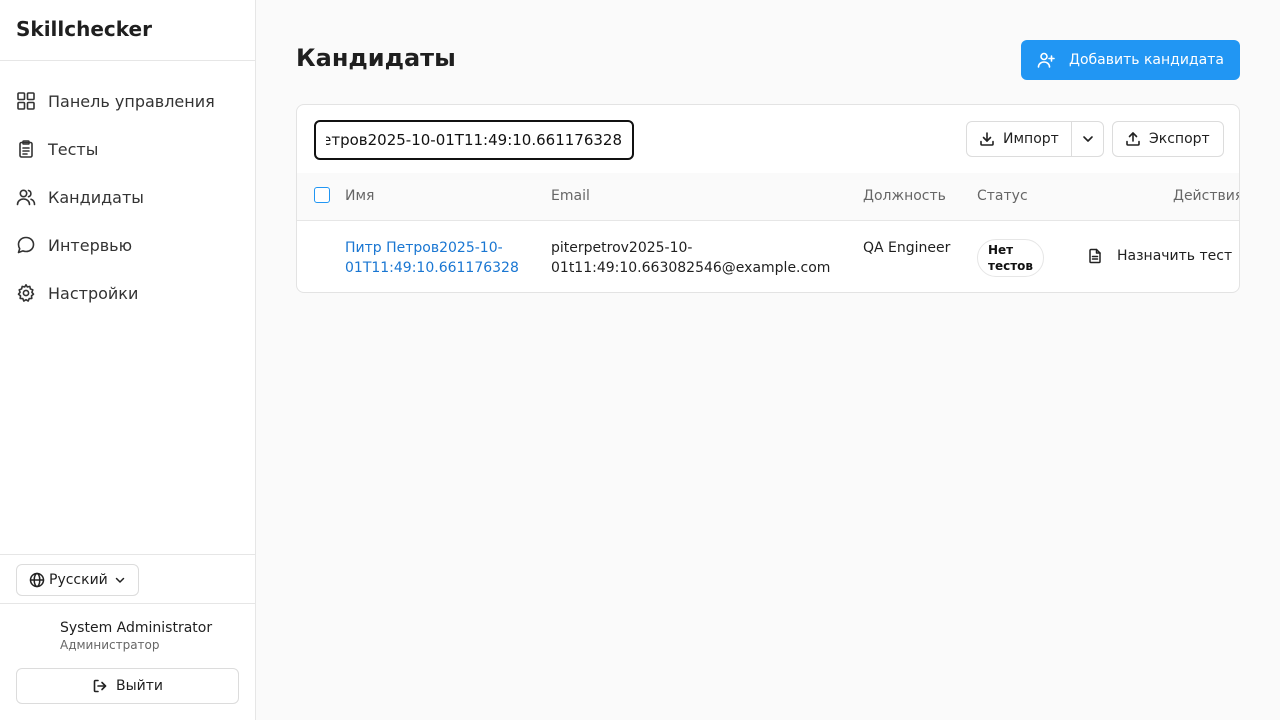 The image size is (1280, 720). Describe the element at coordinates (26, 197) in the screenshot. I see `users-icon` at that location.